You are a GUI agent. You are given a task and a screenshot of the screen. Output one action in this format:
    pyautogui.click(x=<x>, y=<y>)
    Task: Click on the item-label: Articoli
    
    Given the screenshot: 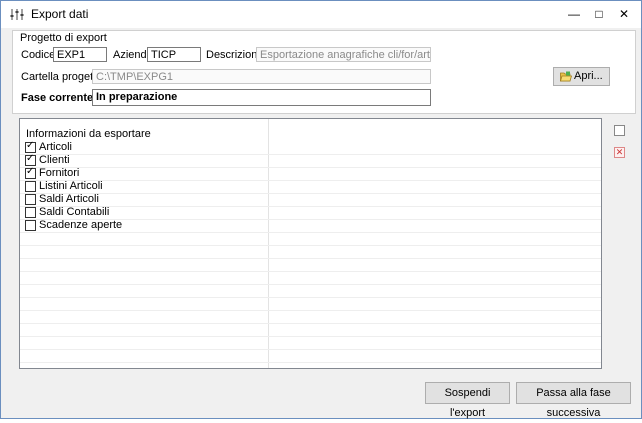 What is the action you would take?
    pyautogui.click(x=56, y=147)
    